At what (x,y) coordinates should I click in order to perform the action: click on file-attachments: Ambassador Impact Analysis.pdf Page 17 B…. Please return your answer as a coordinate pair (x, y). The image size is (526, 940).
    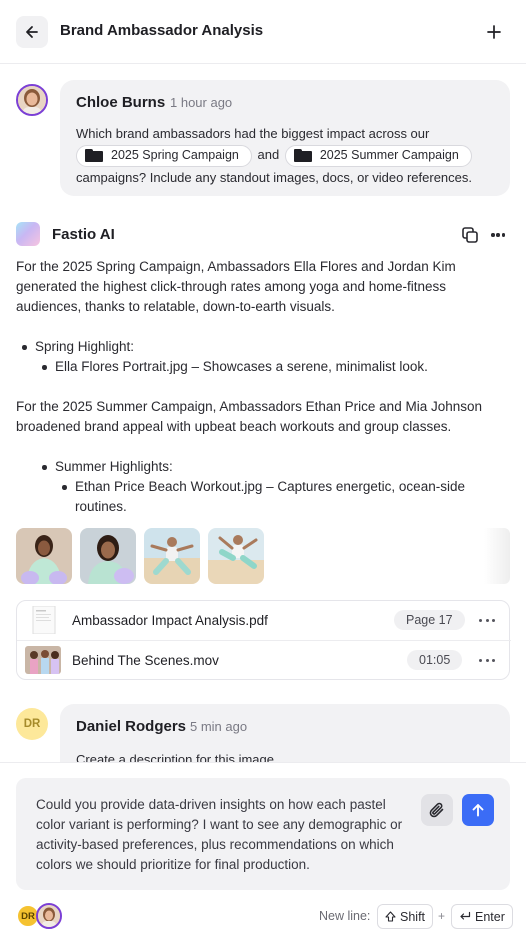
    Looking at the image, I should click on (263, 640).